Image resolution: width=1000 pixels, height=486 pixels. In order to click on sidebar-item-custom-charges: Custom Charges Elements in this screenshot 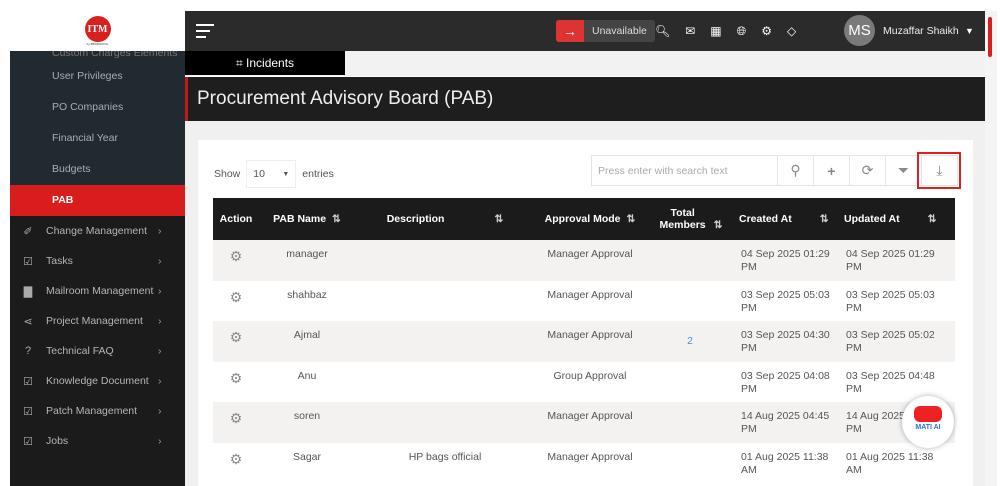, I will do `click(97, 56)`.